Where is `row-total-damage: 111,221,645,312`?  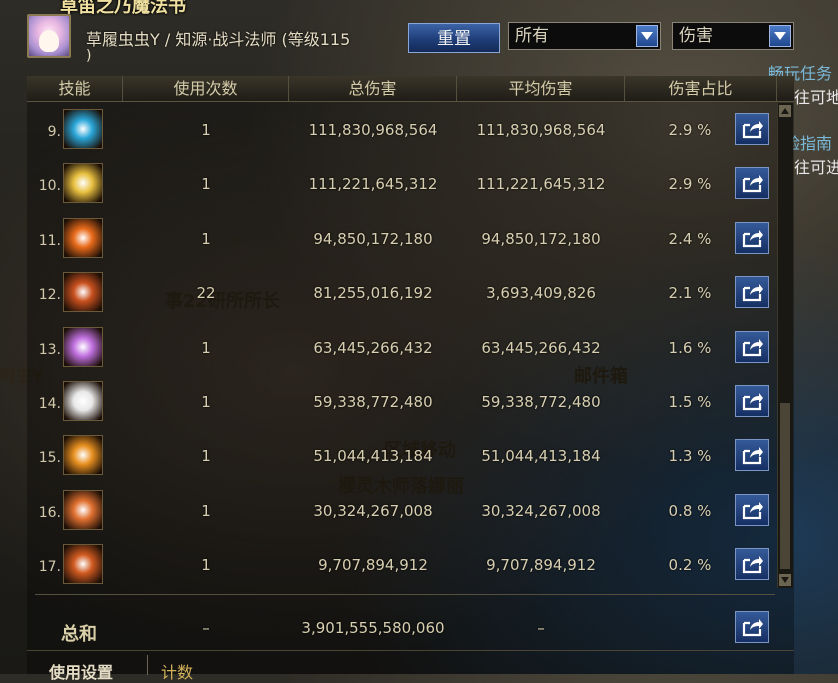 row-total-damage: 111,221,645,312 is located at coordinates (373, 184).